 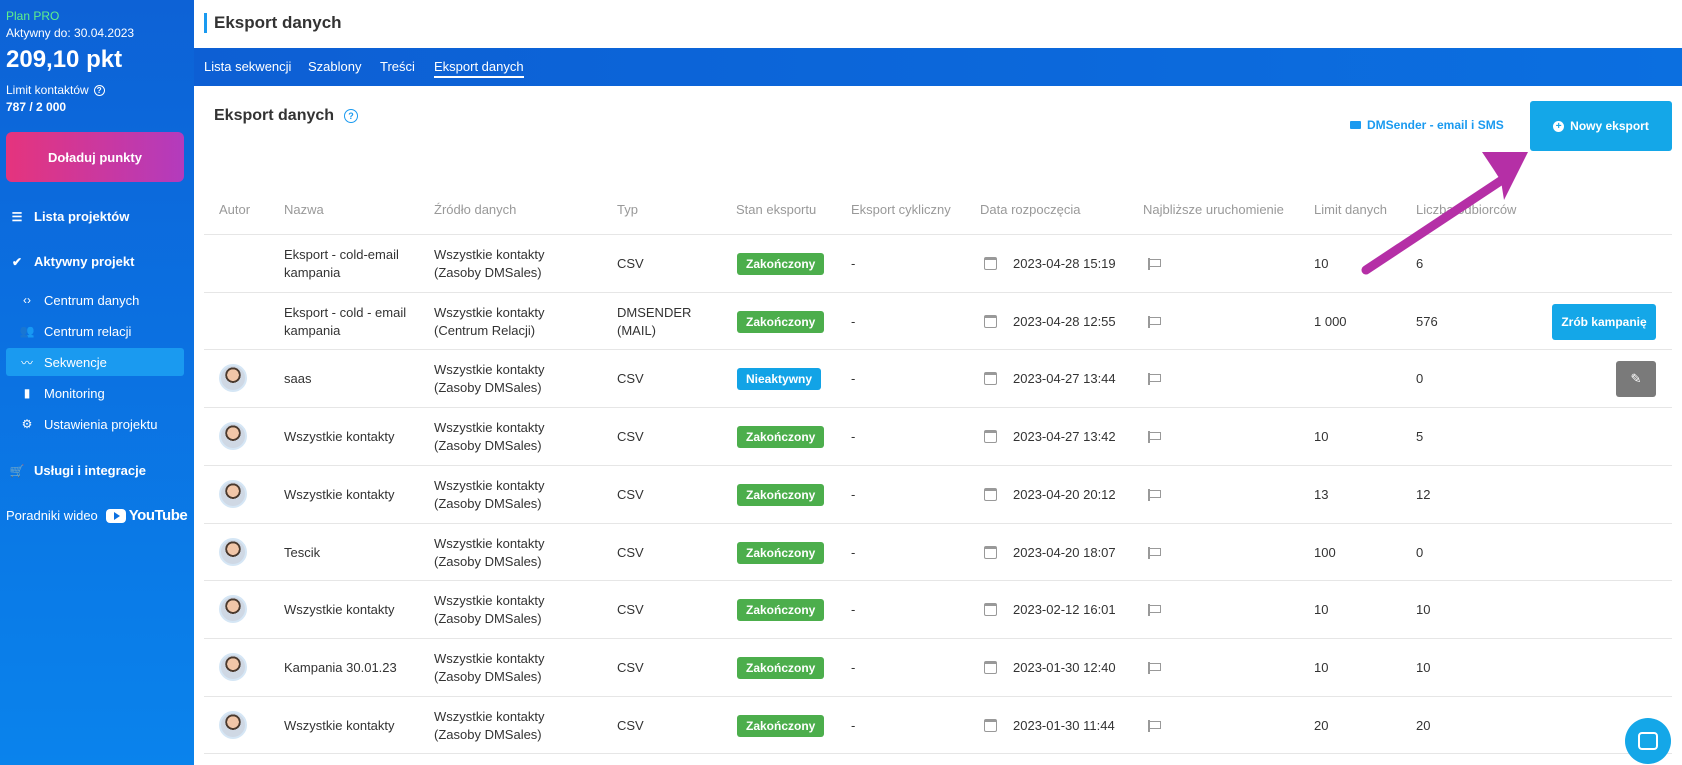 What do you see at coordinates (938, 24) in the screenshot?
I see `page-header: Eksport danych` at bounding box center [938, 24].